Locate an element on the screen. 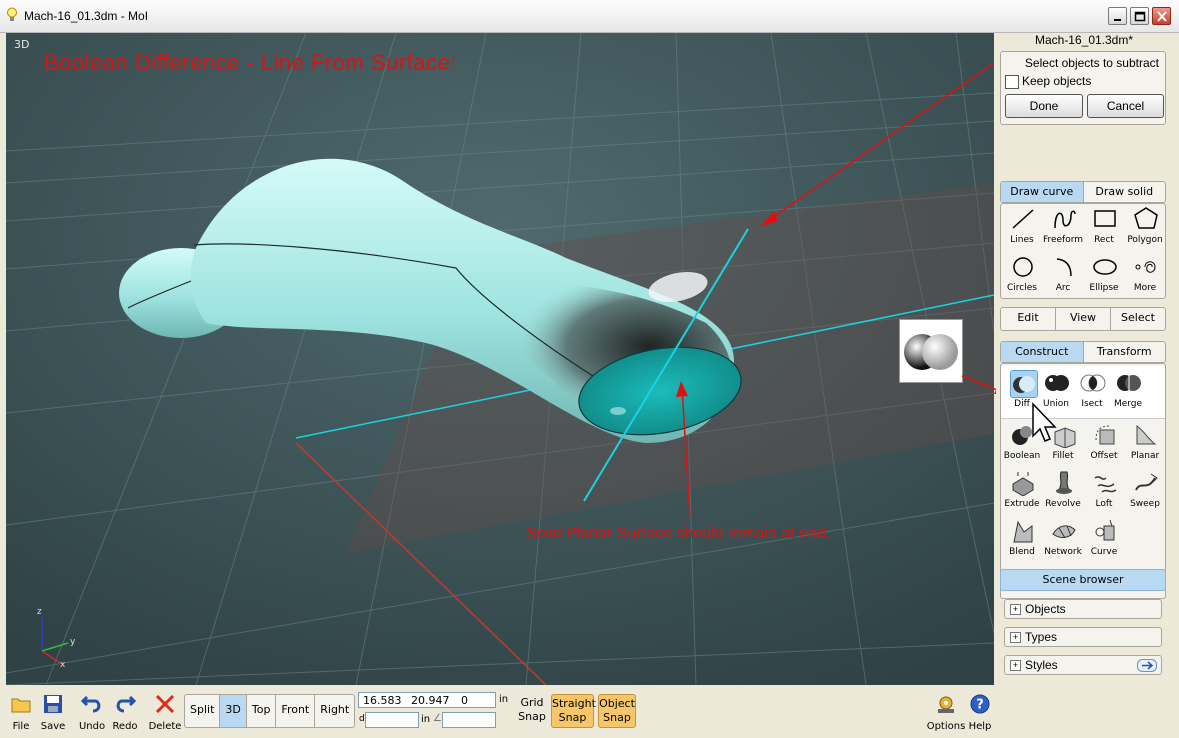 The height and width of the screenshot is (738, 1179). undo-button: Undo is located at coordinates (92, 712).